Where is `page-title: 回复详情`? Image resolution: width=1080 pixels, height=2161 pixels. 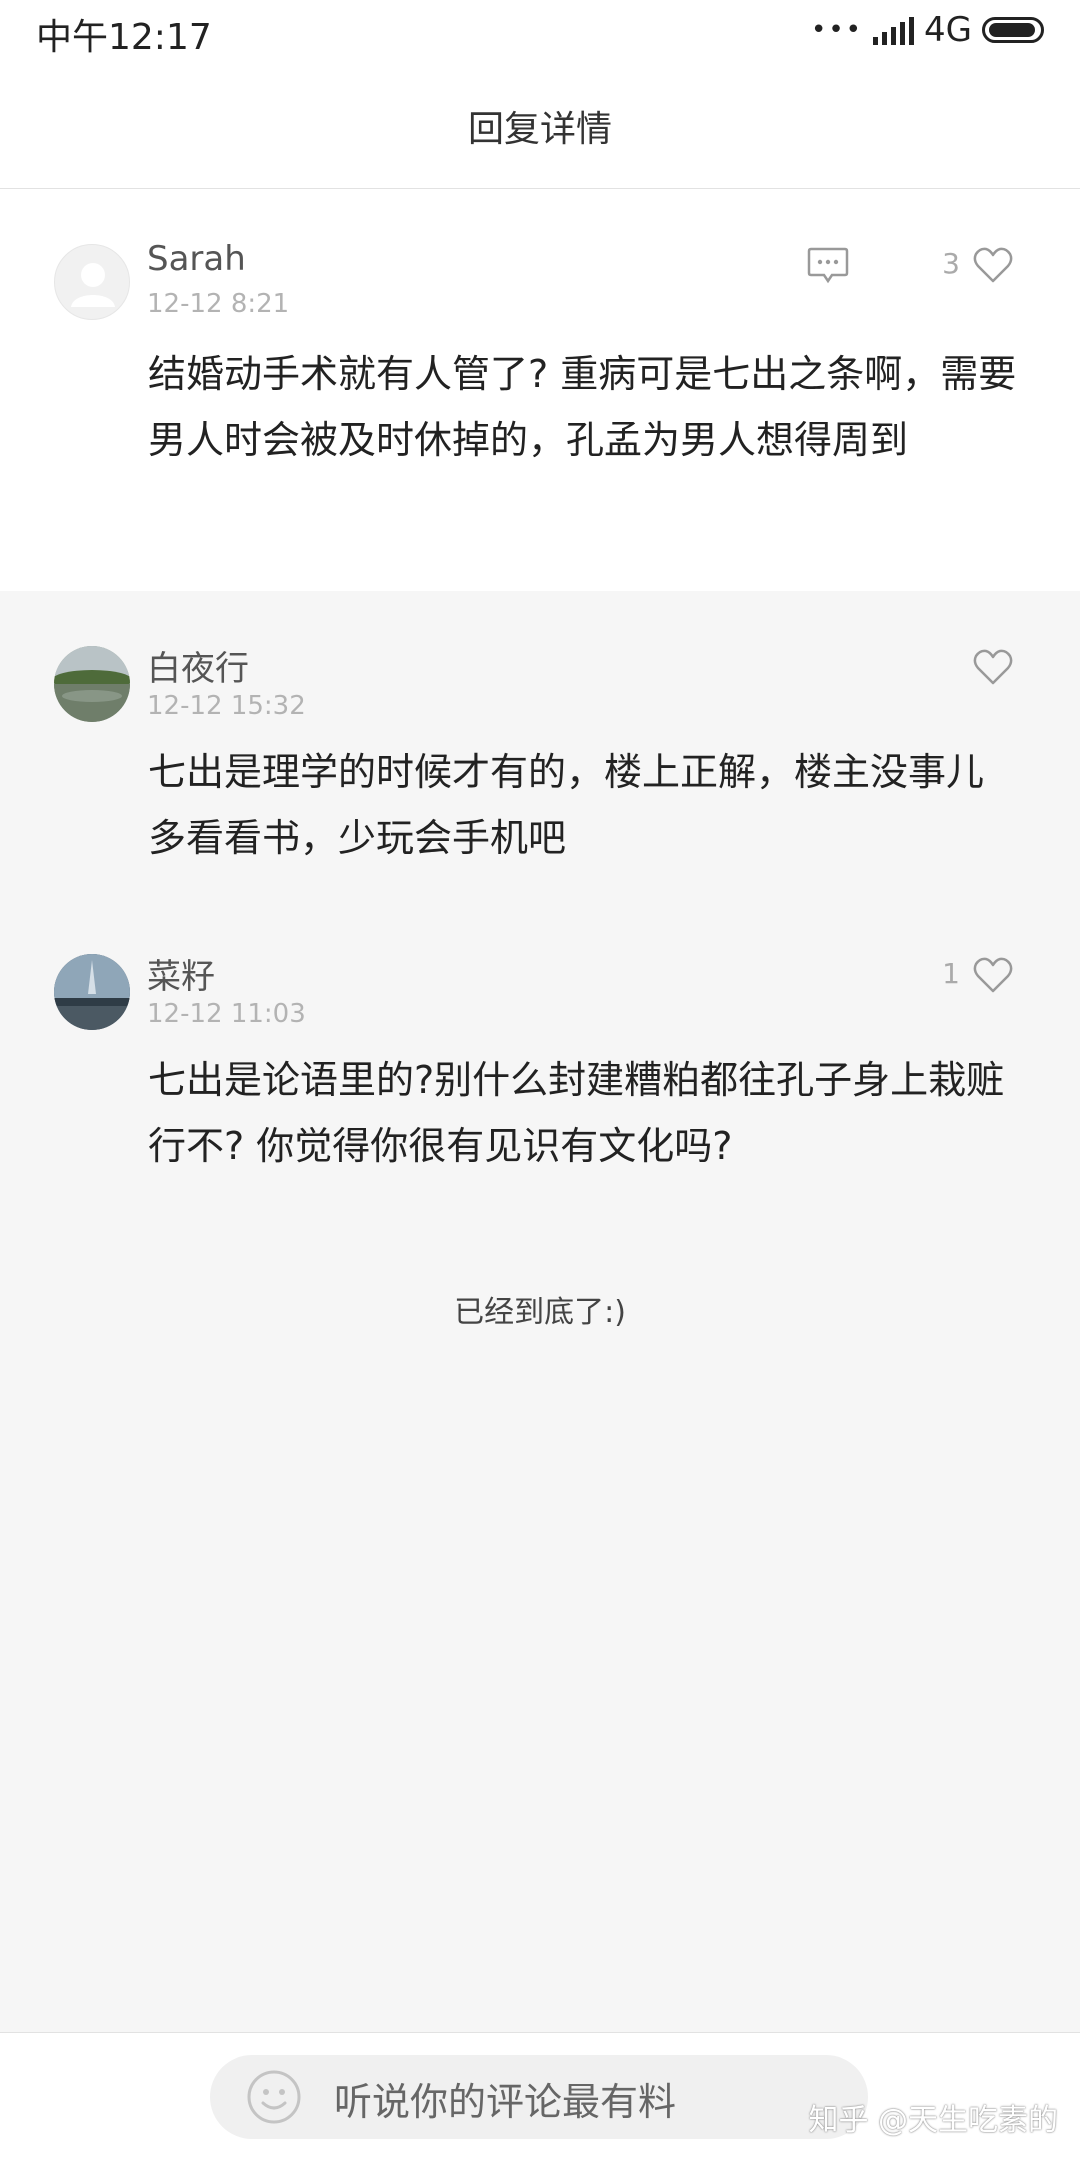 page-title: 回复详情 is located at coordinates (539, 129).